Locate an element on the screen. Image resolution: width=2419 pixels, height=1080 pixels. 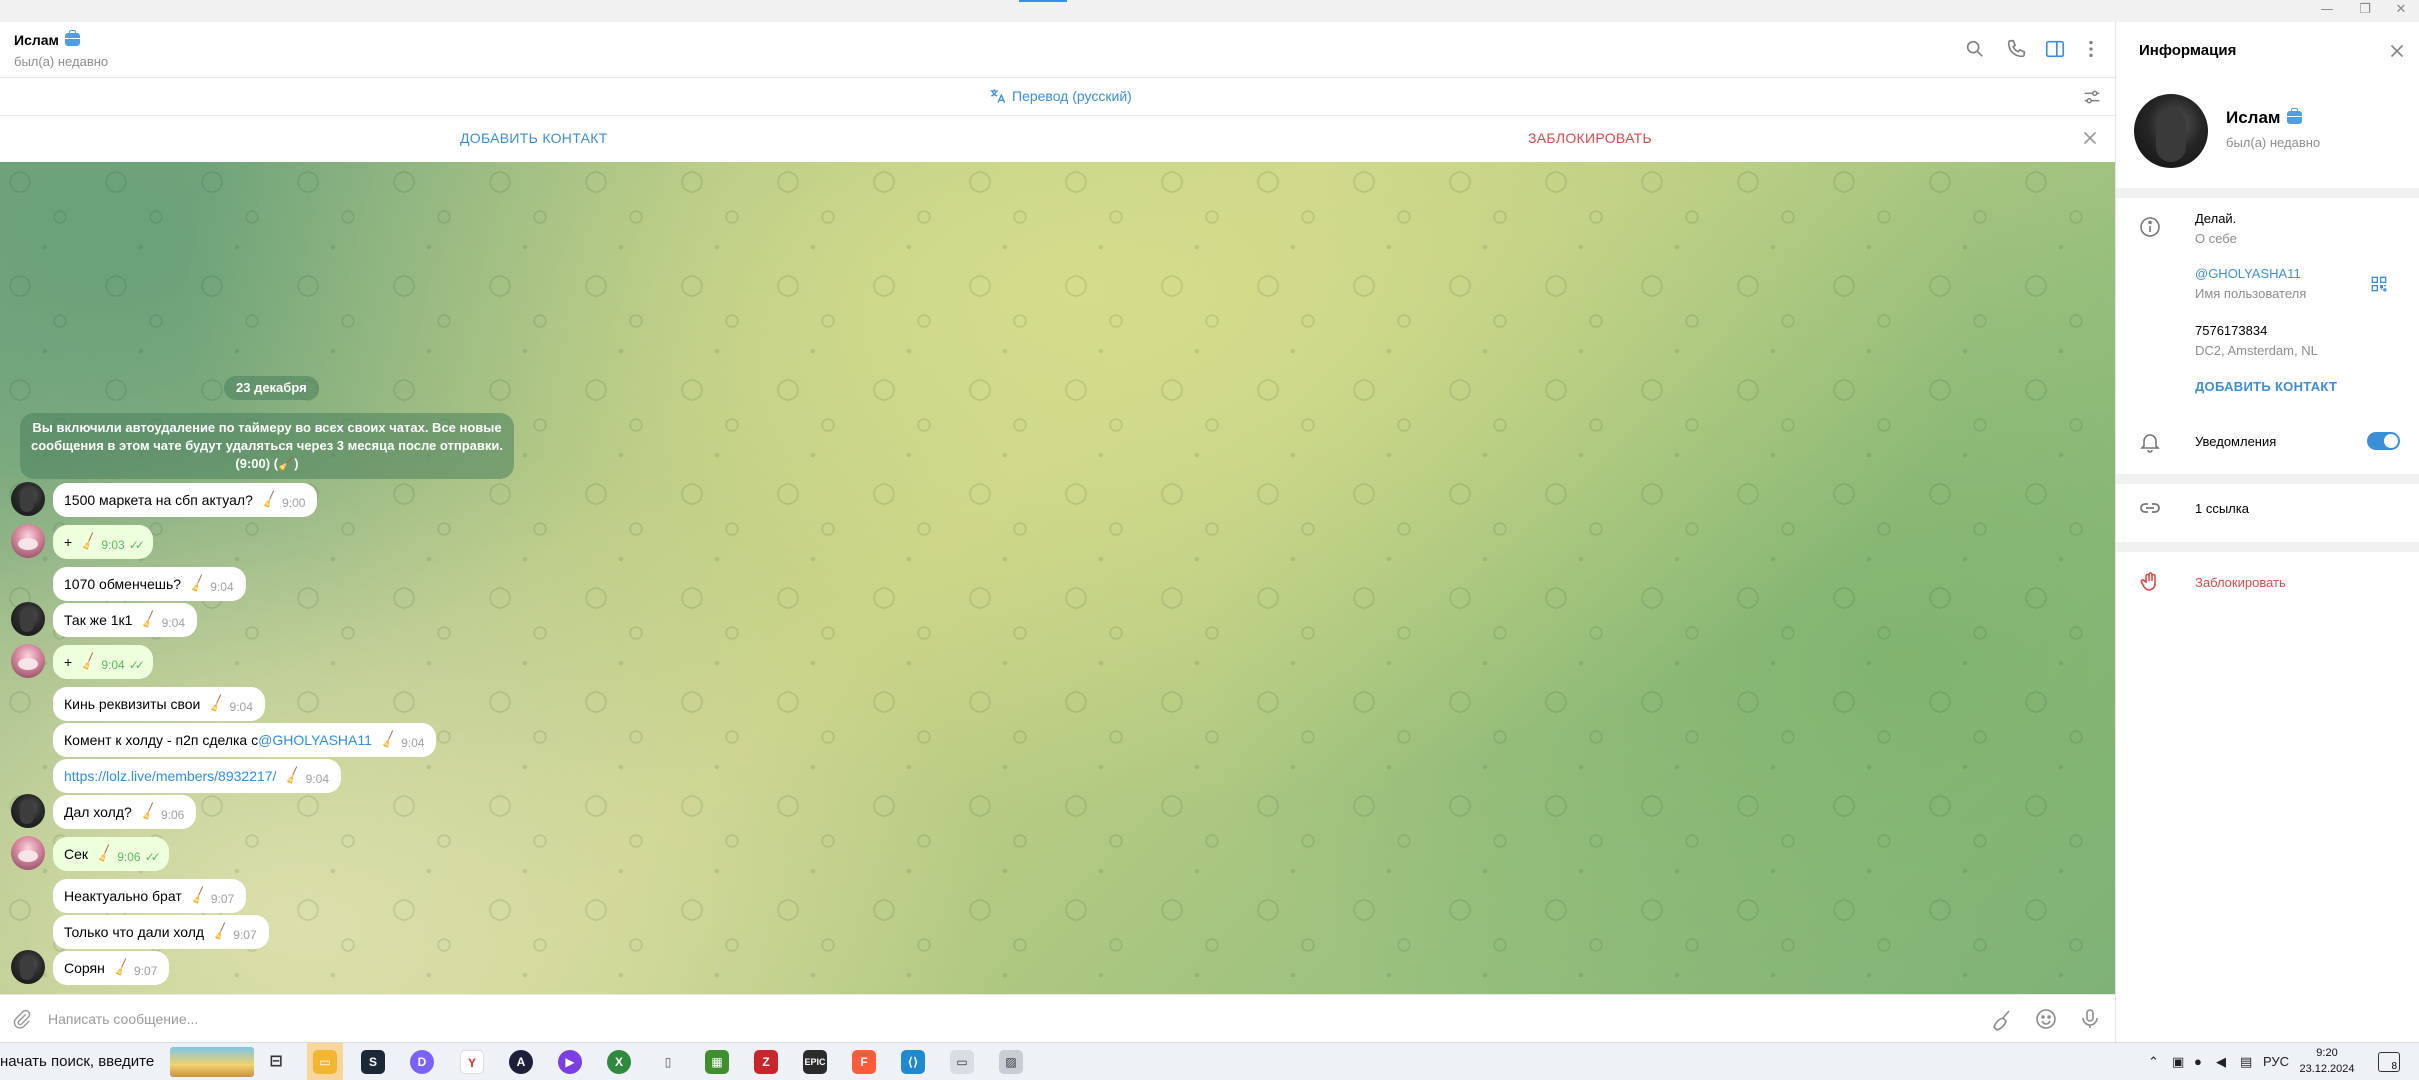
message-time: 9:06 is located at coordinates (172, 815).